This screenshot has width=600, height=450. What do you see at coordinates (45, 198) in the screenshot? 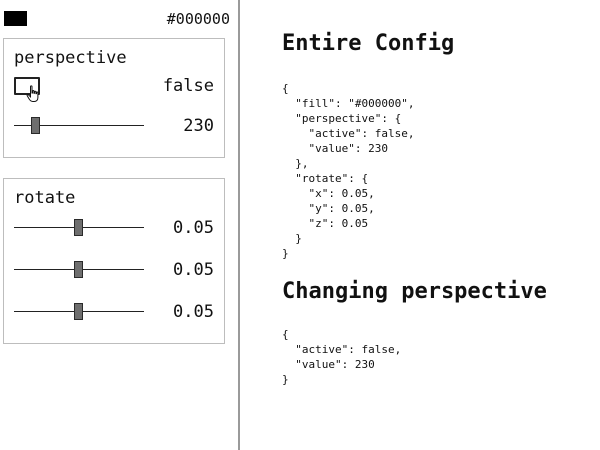
I see `rotate-group-title: rotate` at bounding box center [45, 198].